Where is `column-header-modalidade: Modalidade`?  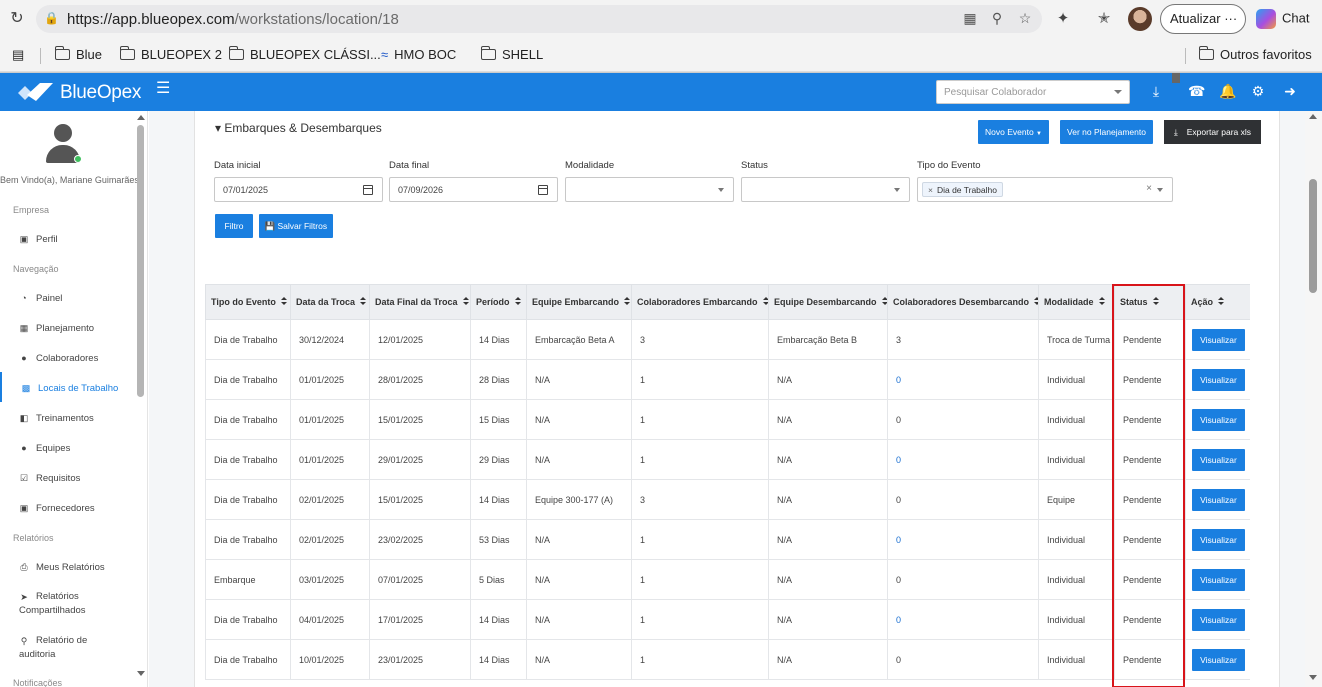
column-header-modalidade: Modalidade is located at coordinates (1076, 302).